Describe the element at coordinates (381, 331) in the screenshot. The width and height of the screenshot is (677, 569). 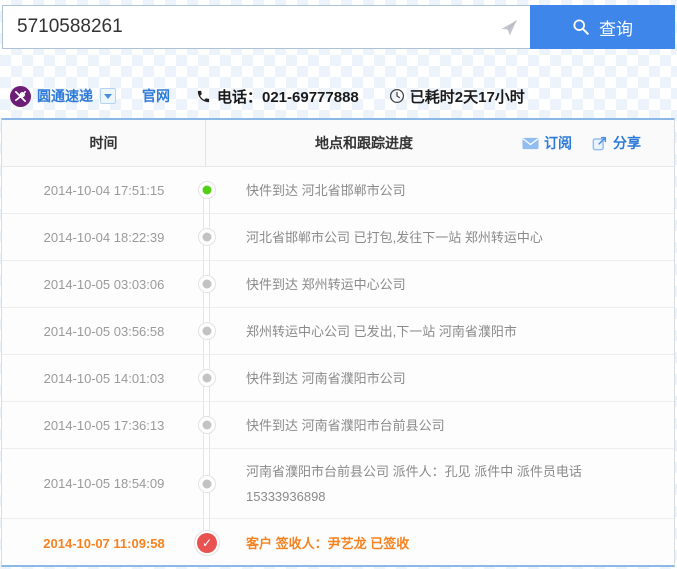
I see `row-description: 郑州转运中心公司 已发出,下一站 河南省濮阳市` at that location.